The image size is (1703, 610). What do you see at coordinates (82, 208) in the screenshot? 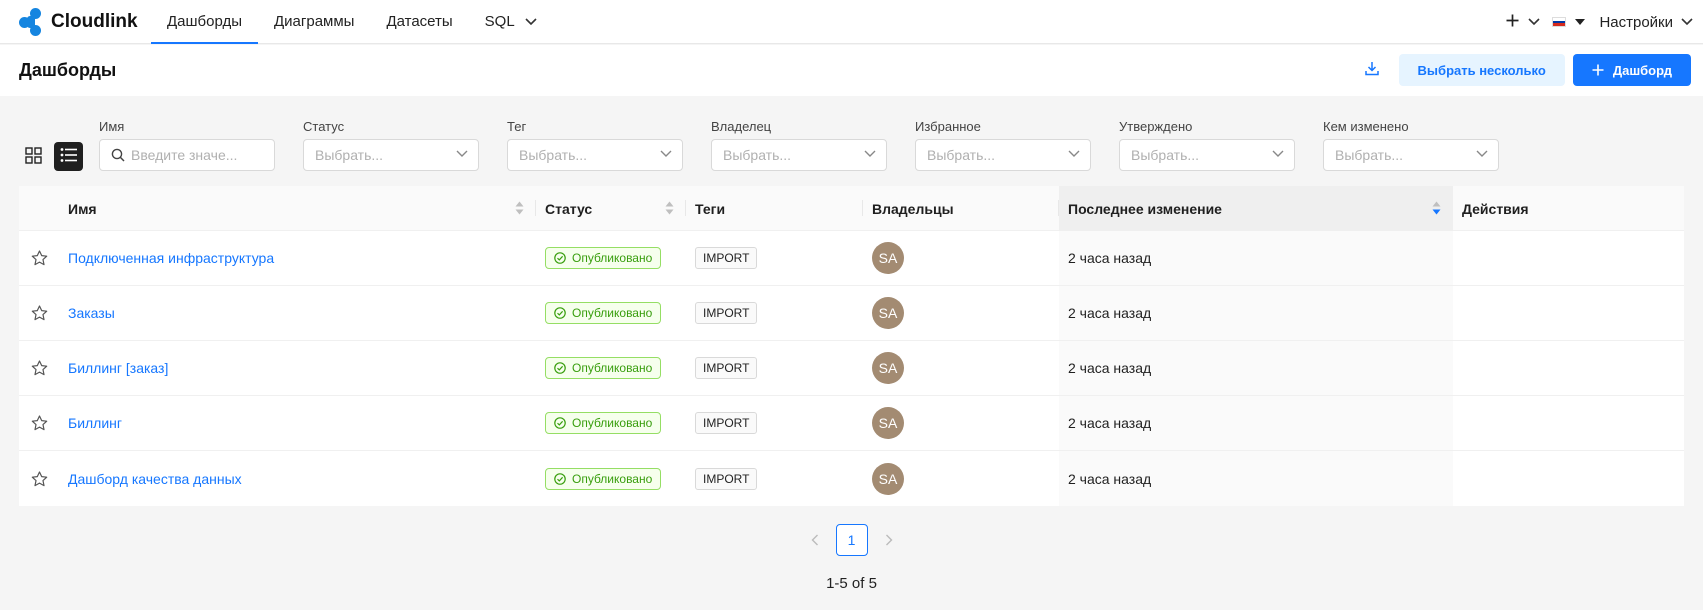
I see `column-title: Имя` at bounding box center [82, 208].